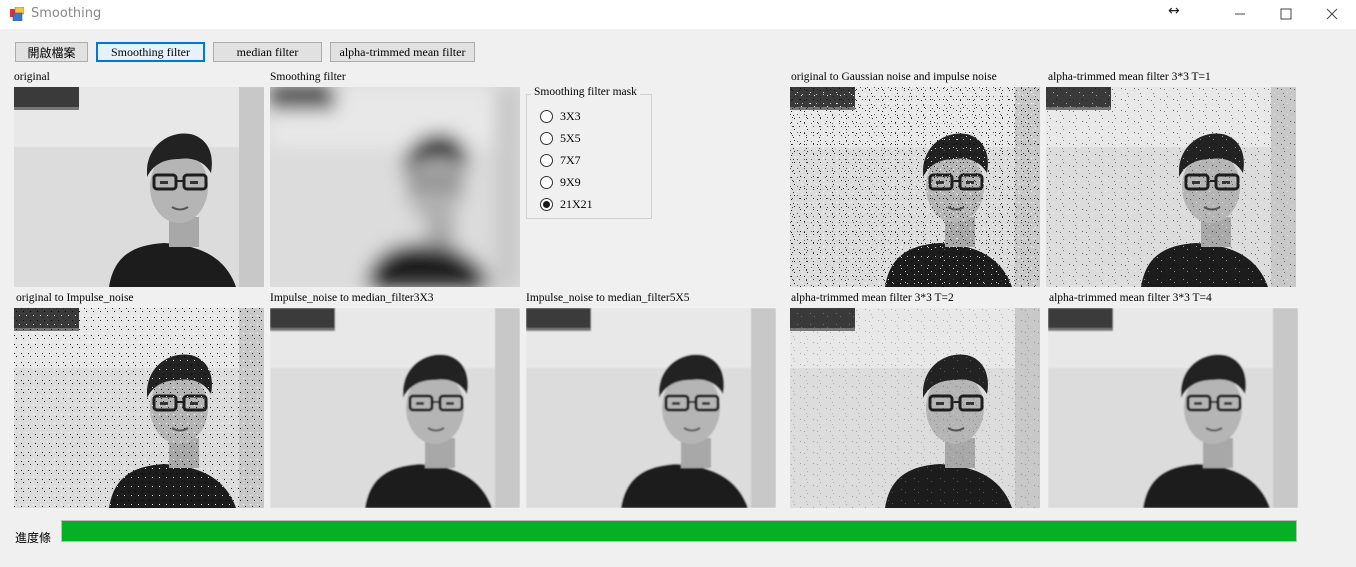 This screenshot has height=567, width=1356. I want to click on alpha-trimmed-button: alpha-trimmed mean filter, so click(402, 52).